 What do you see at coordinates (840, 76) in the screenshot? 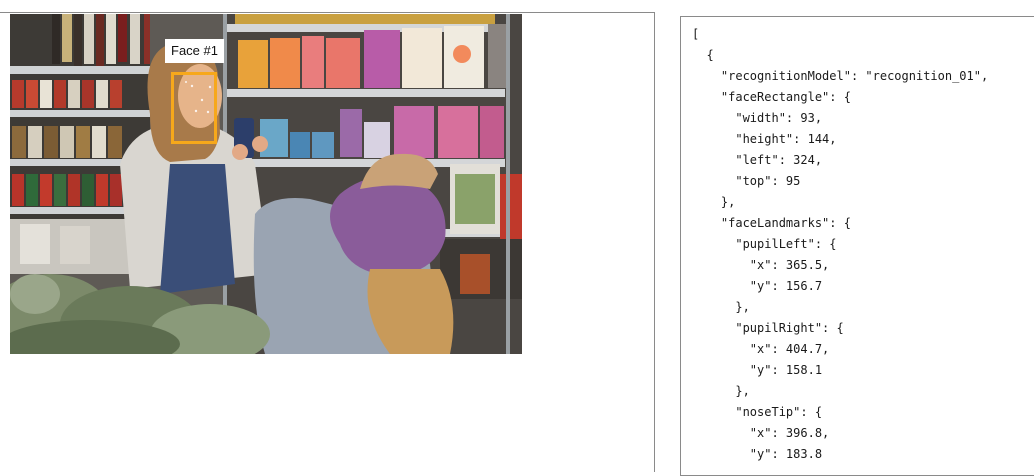
I see `json-line: "recognitionModel": "recognition_01",` at bounding box center [840, 76].